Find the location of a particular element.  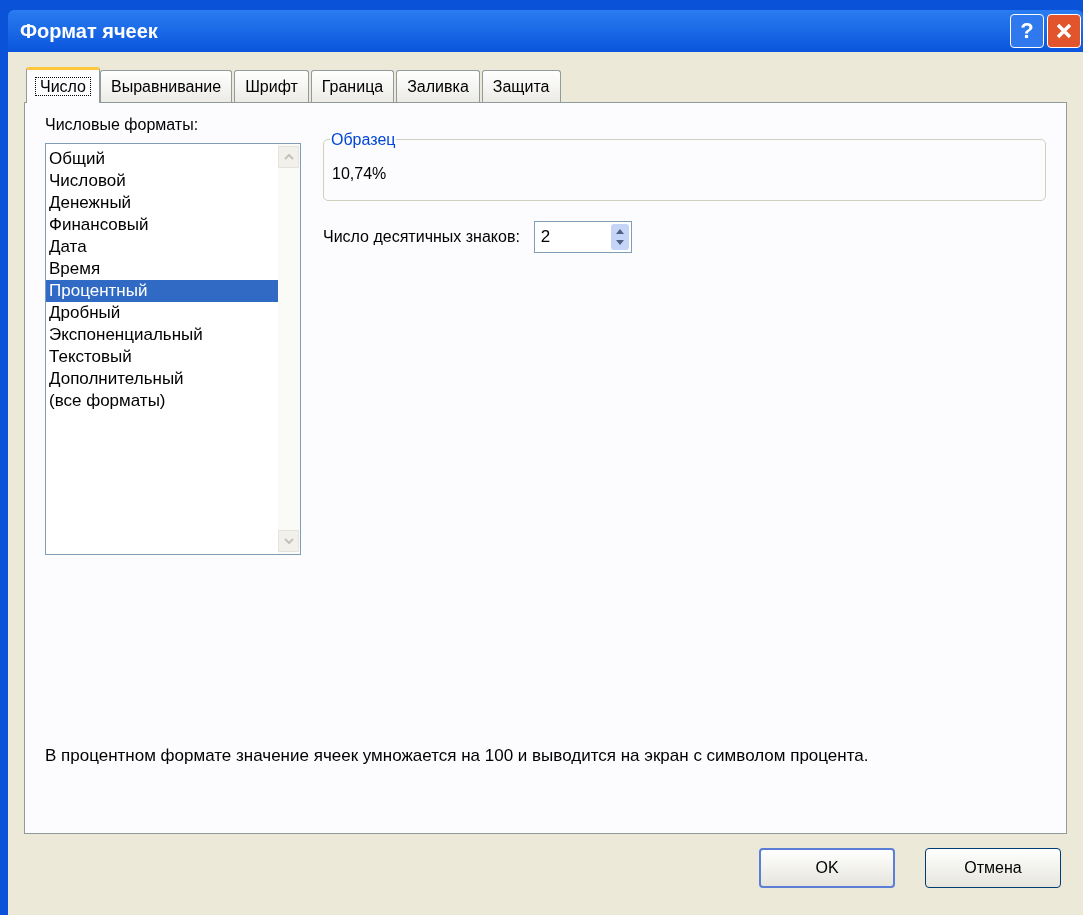

scroll-up-button is located at coordinates (288, 157).